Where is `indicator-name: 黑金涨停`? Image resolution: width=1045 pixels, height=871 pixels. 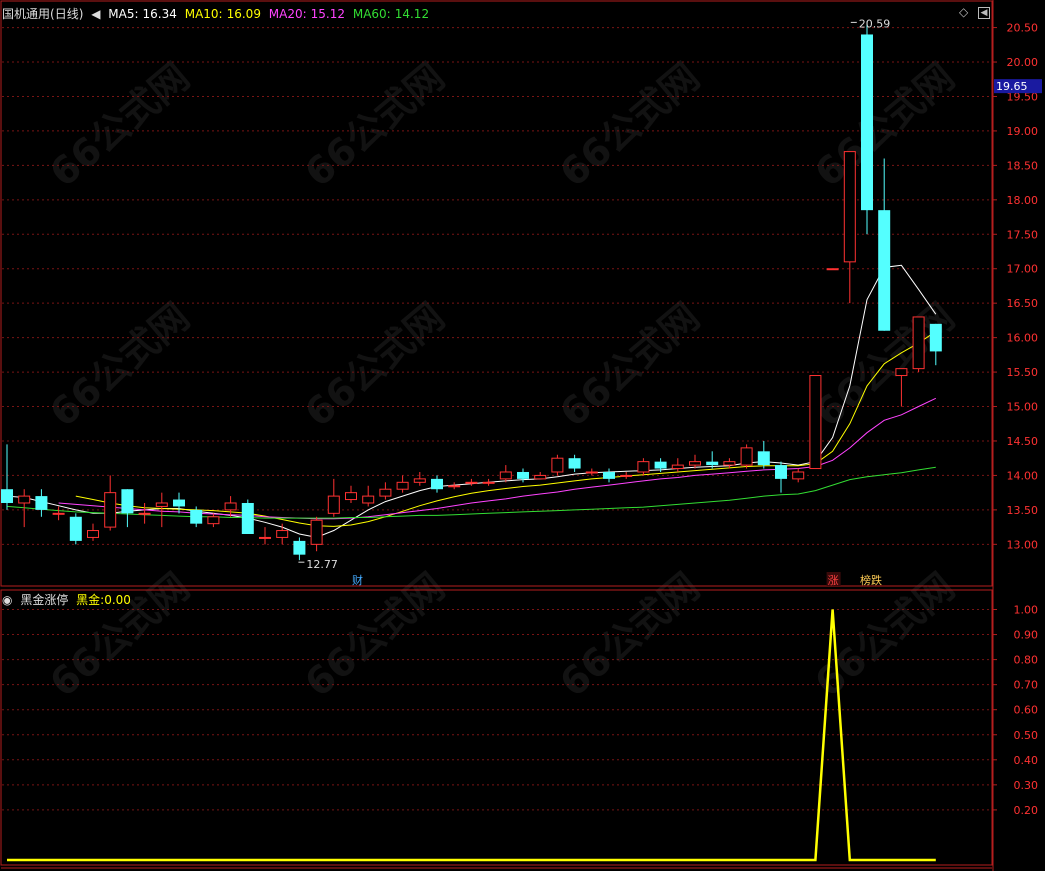
indicator-name: 黑金涨停 is located at coordinates (44, 600).